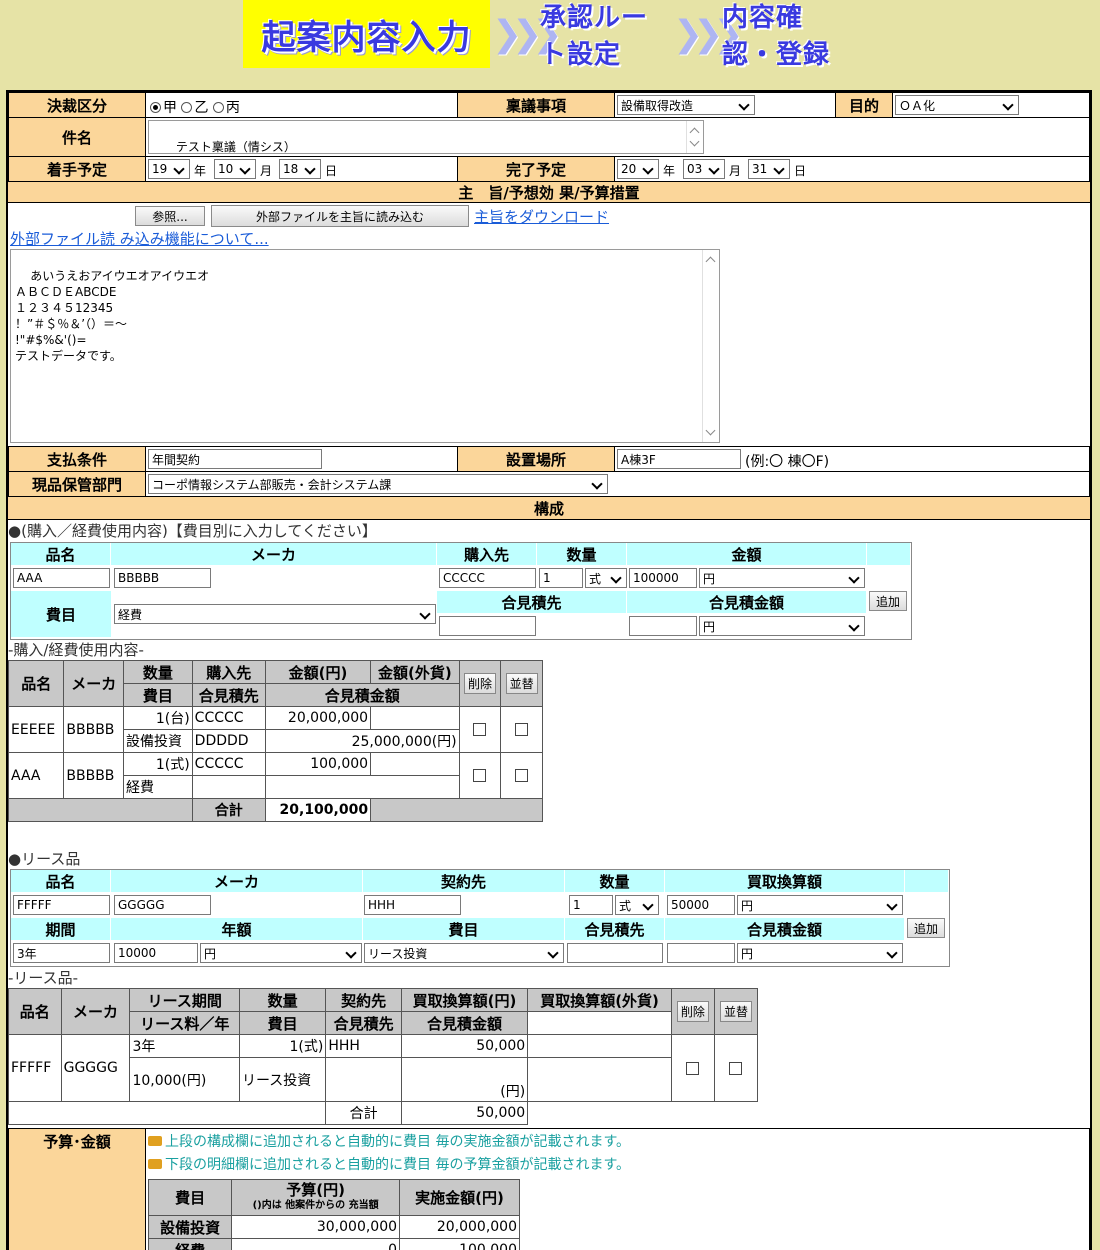 This screenshot has height=1250, width=1100. I want to click on lease-nengaku-currency: 円, so click(281, 953).